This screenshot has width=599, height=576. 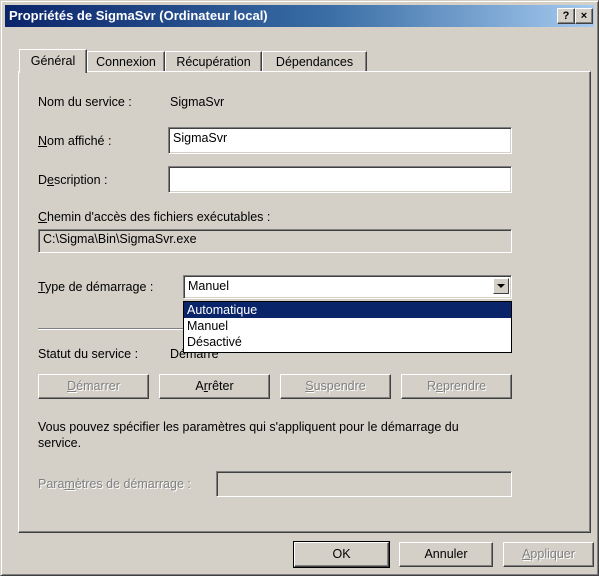 What do you see at coordinates (213, 61) in the screenshot?
I see `tab-recuperation: Récupération` at bounding box center [213, 61].